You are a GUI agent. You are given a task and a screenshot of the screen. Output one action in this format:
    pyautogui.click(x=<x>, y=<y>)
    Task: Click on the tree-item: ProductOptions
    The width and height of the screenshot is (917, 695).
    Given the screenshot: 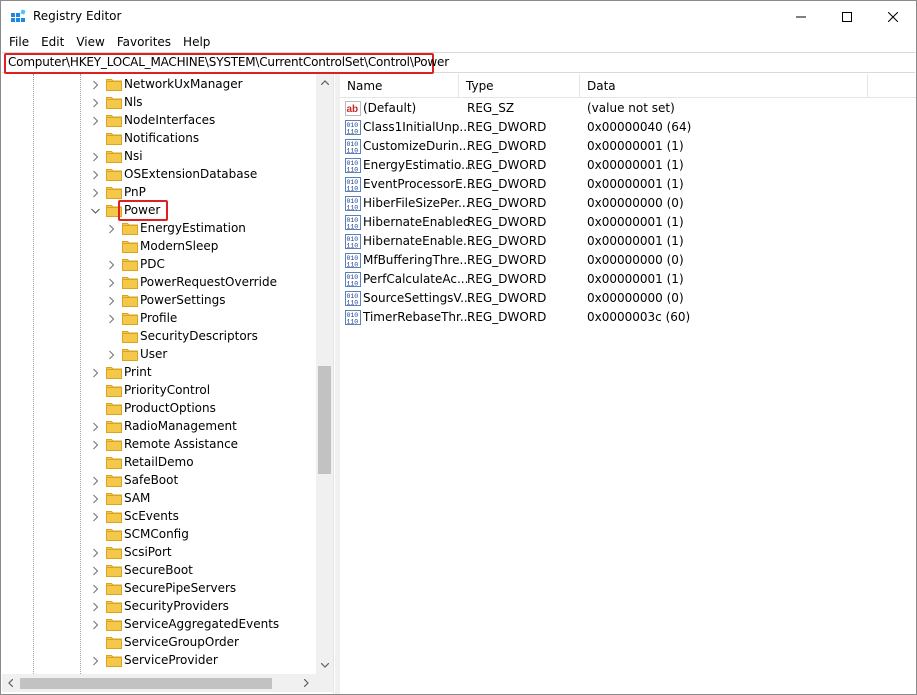 What is the action you would take?
    pyautogui.click(x=159, y=408)
    